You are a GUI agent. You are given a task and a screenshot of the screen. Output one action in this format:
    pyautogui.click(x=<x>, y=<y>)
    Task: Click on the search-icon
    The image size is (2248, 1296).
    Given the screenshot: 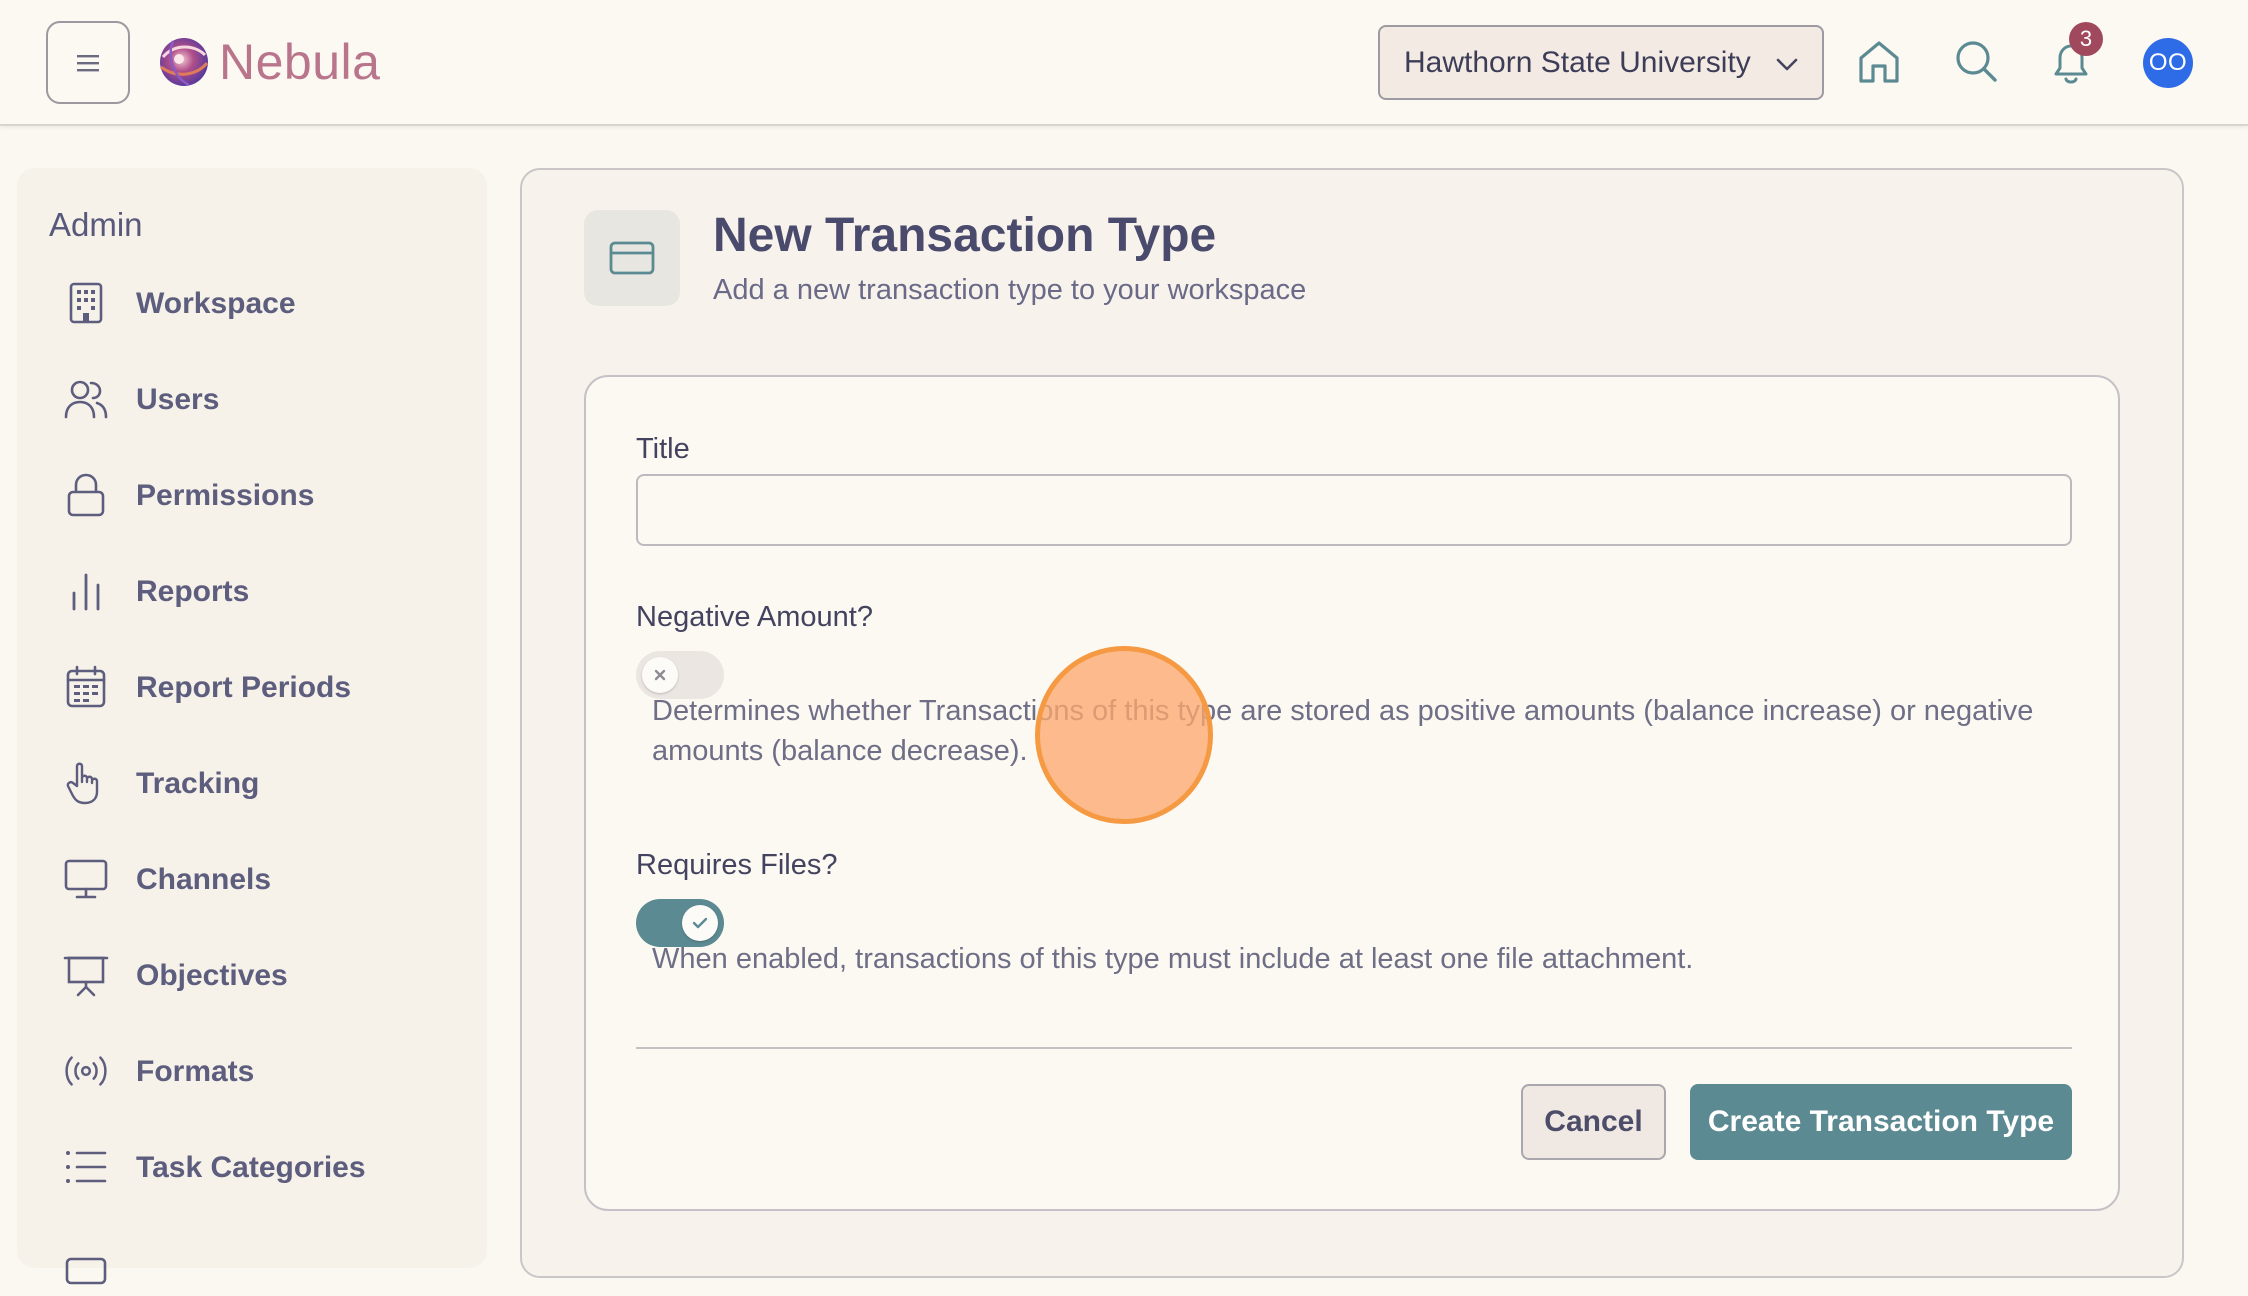 What is the action you would take?
    pyautogui.click(x=1976, y=62)
    